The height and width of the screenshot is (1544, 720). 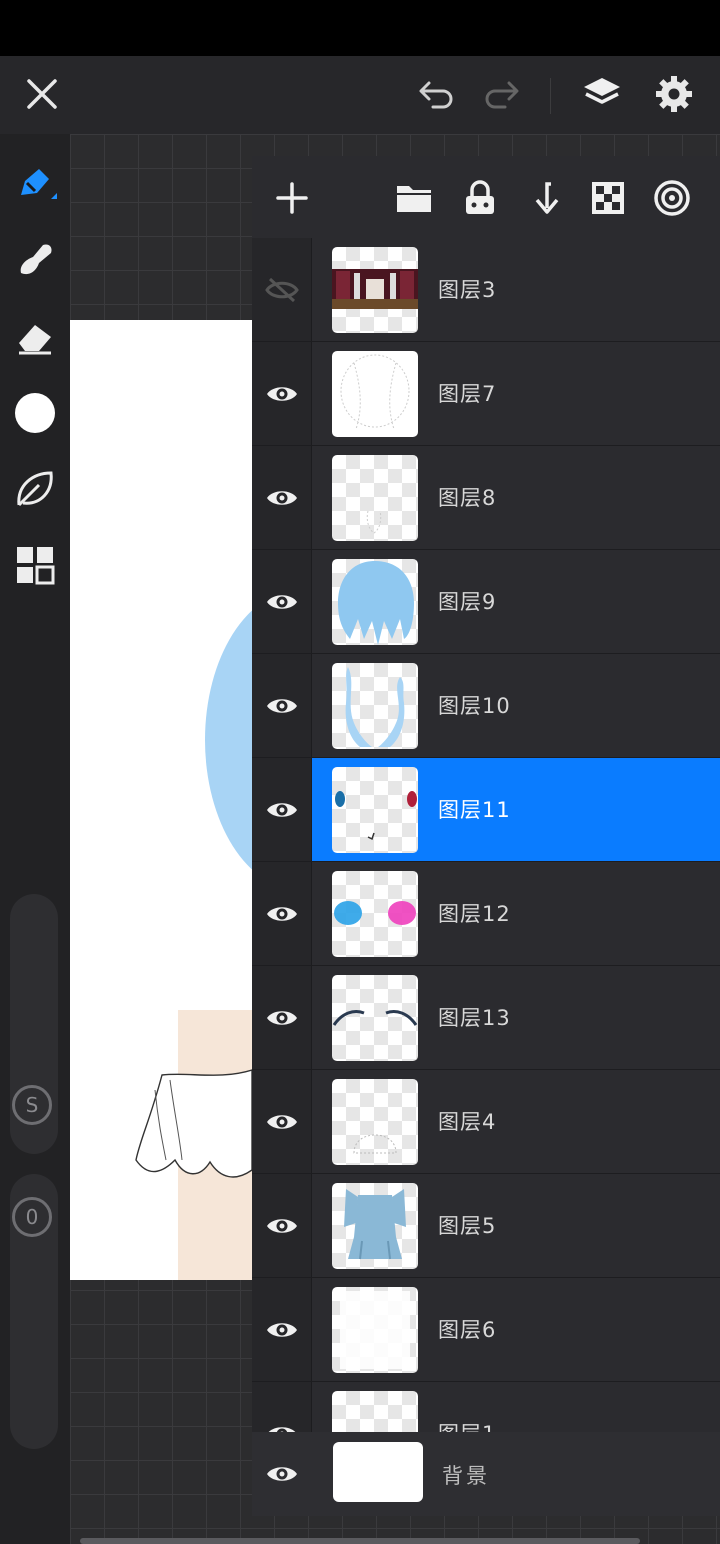 I want to click on layer-name: 图层3, so click(x=467, y=290).